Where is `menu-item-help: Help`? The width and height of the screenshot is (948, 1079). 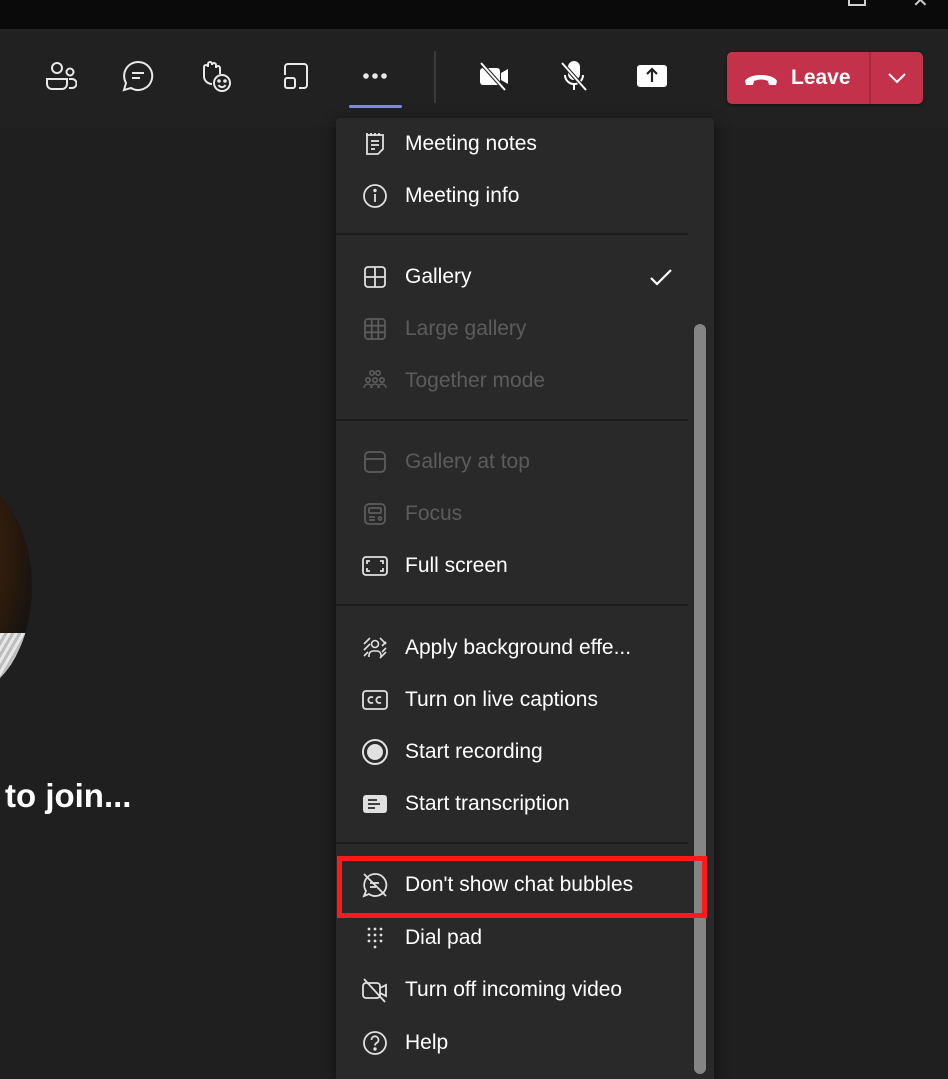 menu-item-help: Help is located at coordinates (513, 1043).